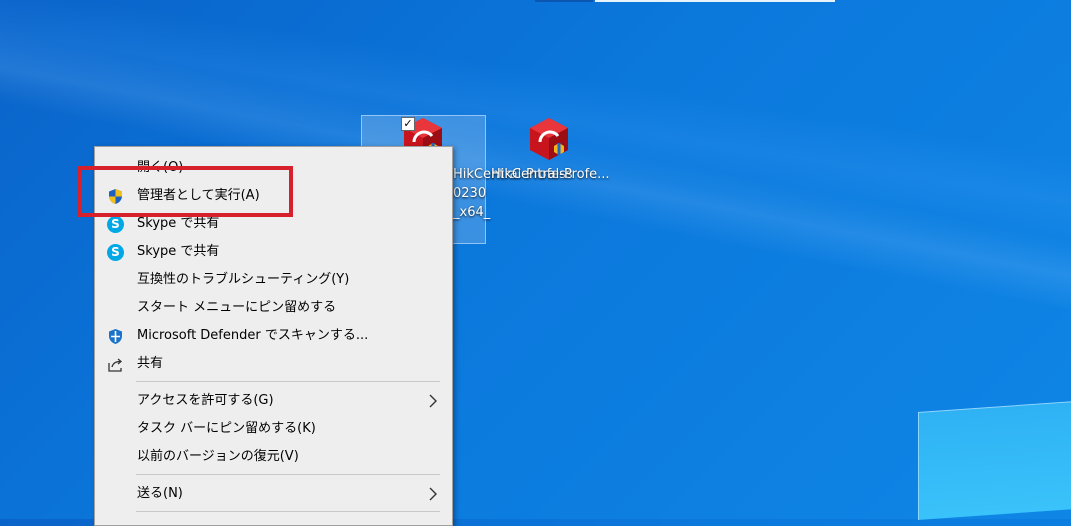 The width and height of the screenshot is (1071, 526). I want to click on menu-item-label: 以前のバージョンの復元(V), so click(218, 456).